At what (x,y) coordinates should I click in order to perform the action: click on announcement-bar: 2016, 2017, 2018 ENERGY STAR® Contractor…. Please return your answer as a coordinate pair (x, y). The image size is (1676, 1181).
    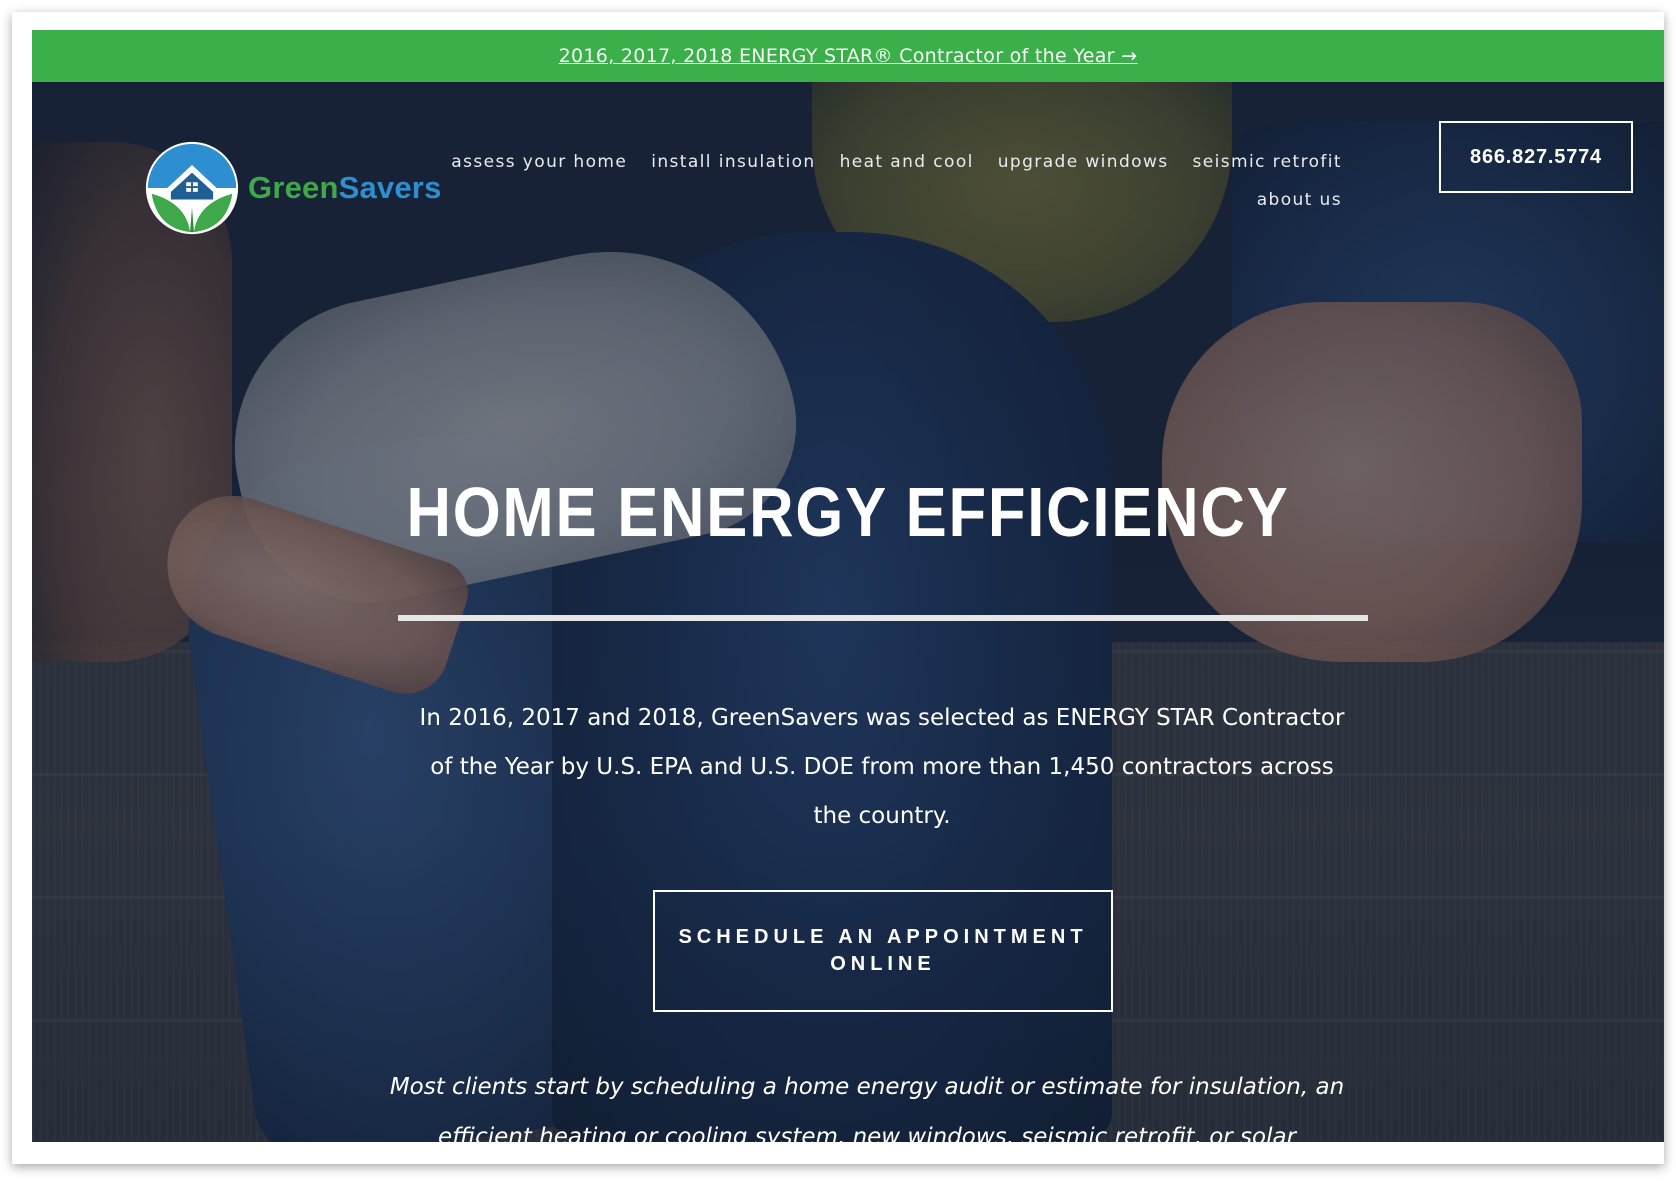
    Looking at the image, I should click on (848, 56).